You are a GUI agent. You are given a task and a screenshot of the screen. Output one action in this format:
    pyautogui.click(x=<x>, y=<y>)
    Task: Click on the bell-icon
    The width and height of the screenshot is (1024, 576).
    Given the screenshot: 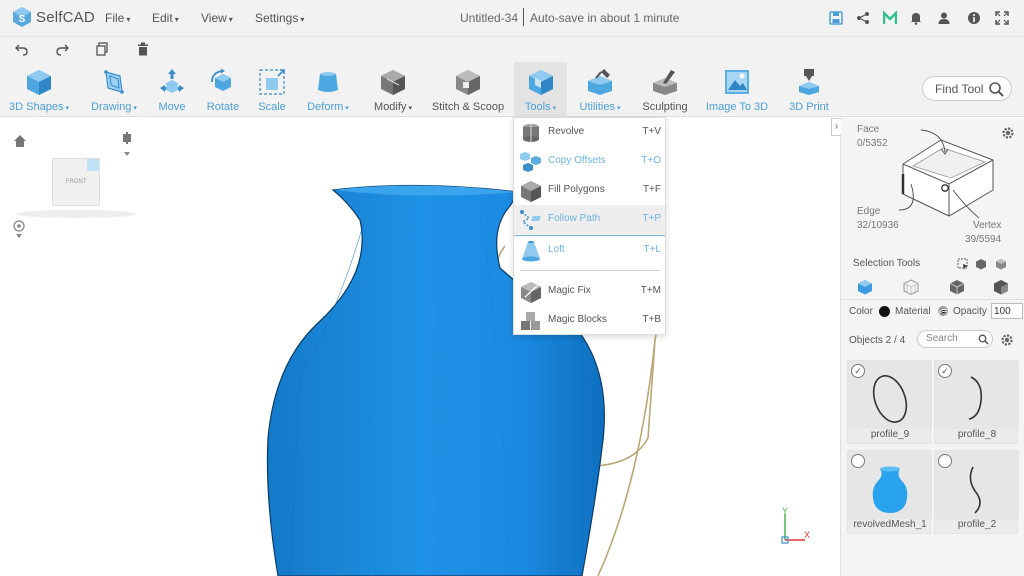 What is the action you would take?
    pyautogui.click(x=916, y=18)
    